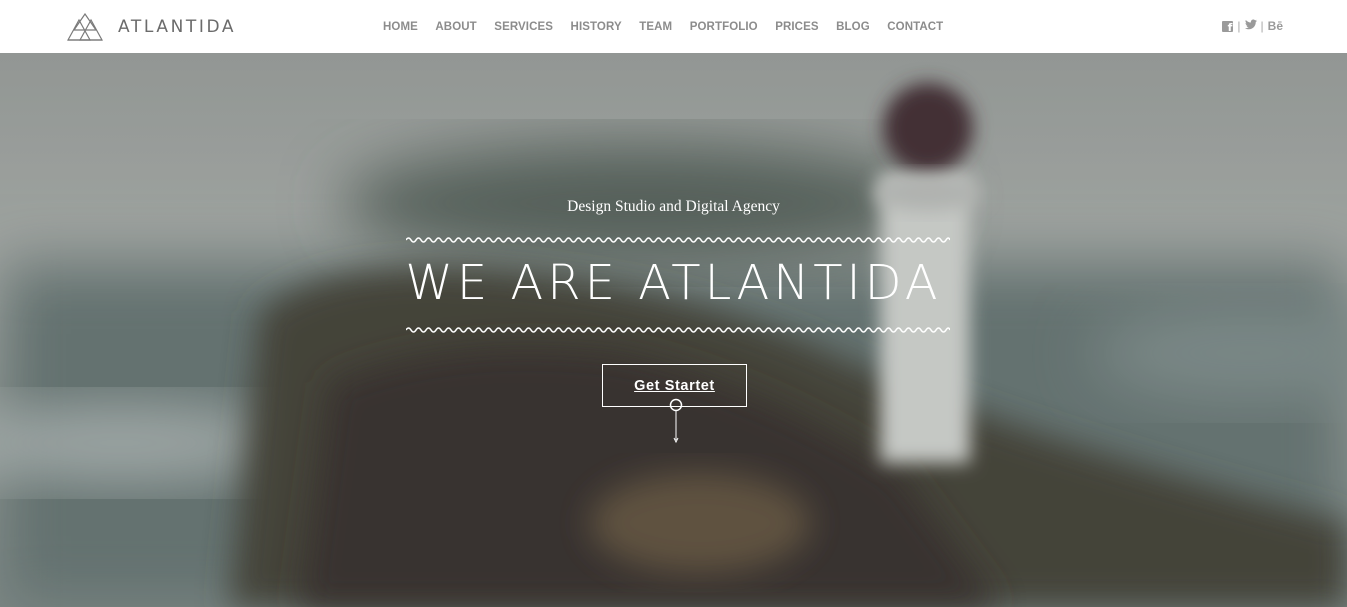 The height and width of the screenshot is (607, 1347). Describe the element at coordinates (1275, 26) in the screenshot. I see `behance-icon: Bē` at that location.